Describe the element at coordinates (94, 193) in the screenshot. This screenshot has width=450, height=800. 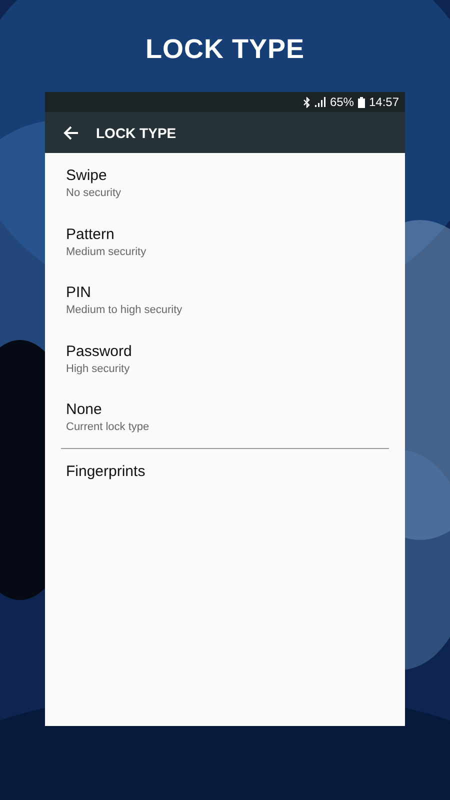
I see `option-description: No security` at that location.